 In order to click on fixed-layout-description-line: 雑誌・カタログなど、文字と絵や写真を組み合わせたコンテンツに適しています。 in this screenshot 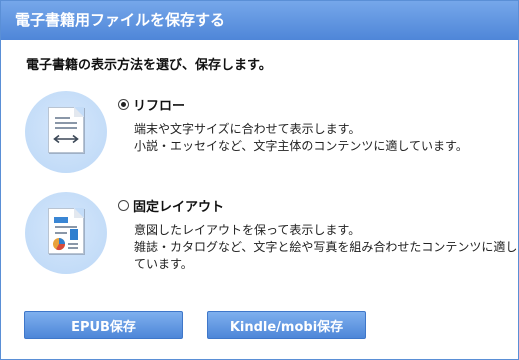, I will do `click(326, 255)`.